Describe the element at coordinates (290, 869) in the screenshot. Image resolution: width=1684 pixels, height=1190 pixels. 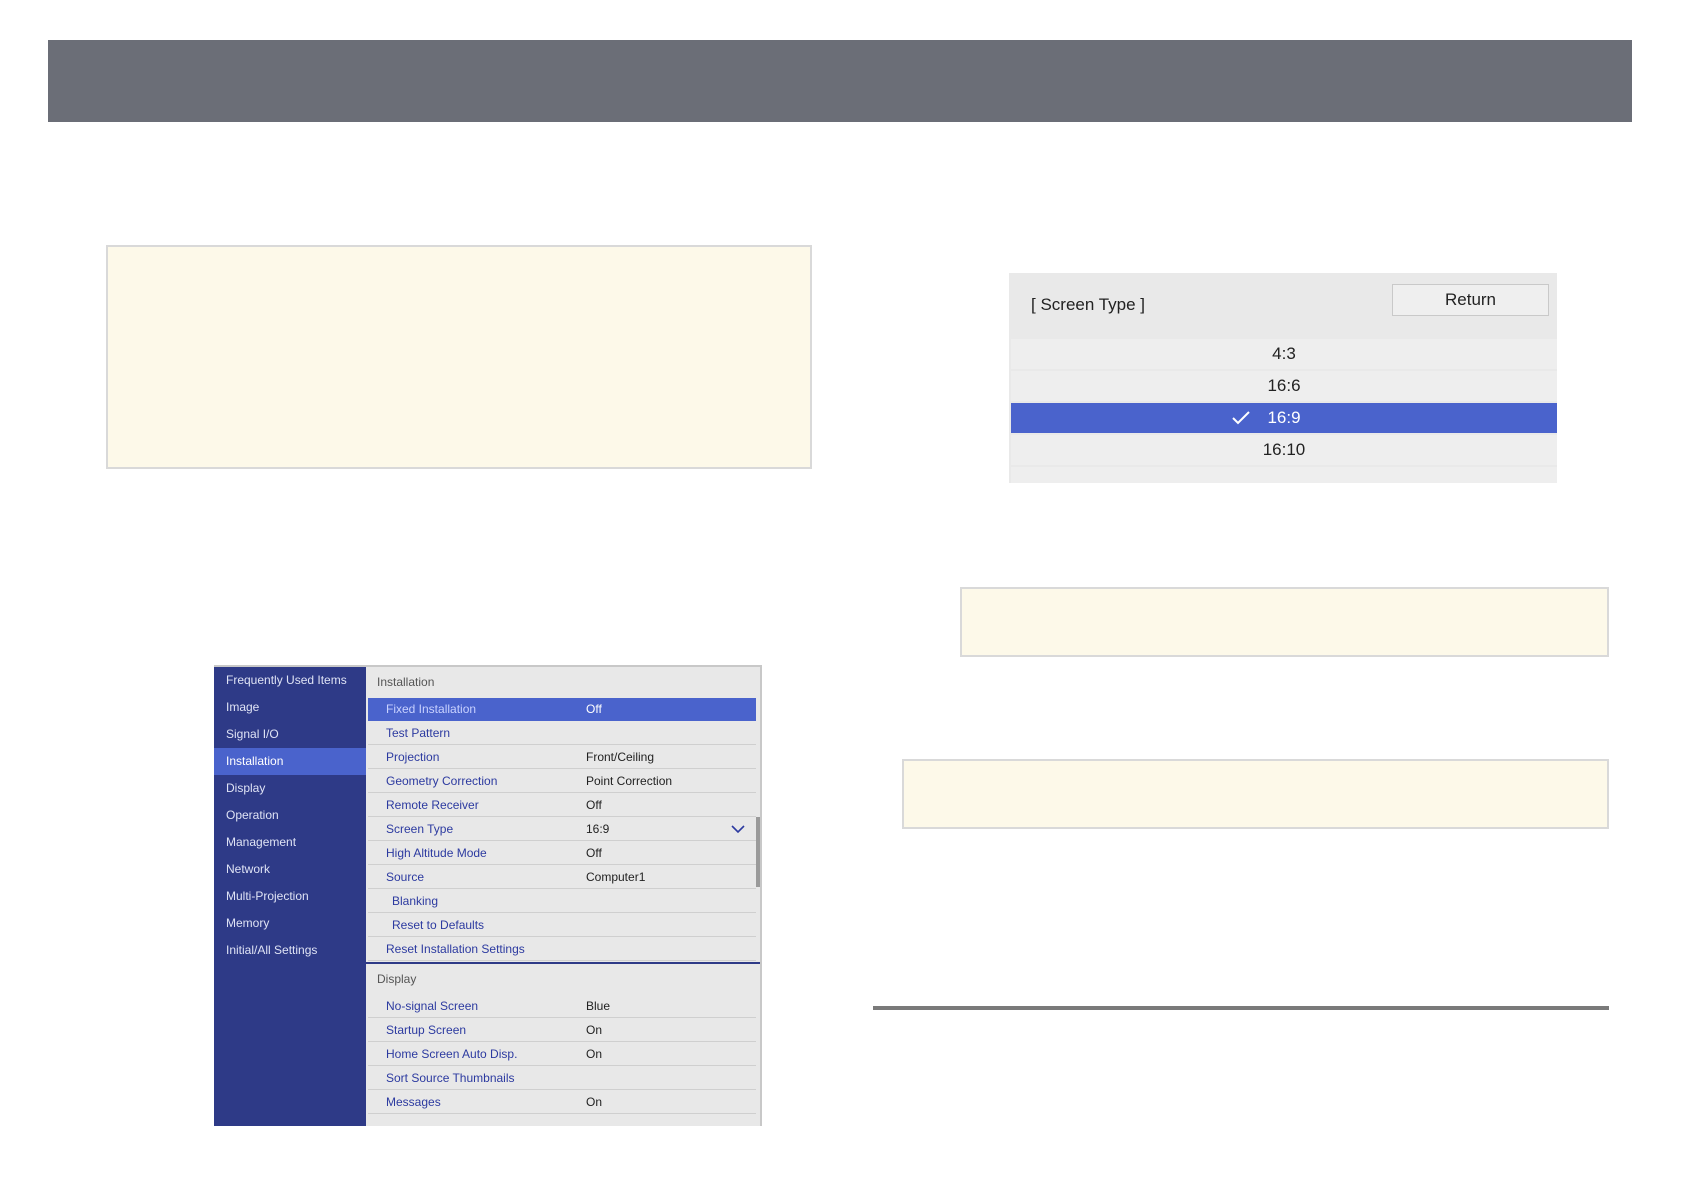
I see `sidebar-item-network: Network` at that location.